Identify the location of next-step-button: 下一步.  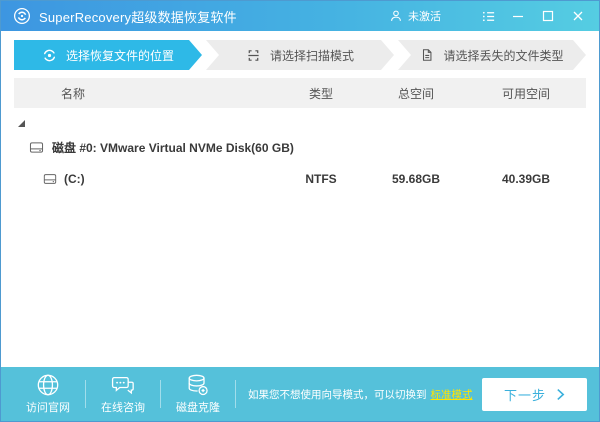
(534, 394).